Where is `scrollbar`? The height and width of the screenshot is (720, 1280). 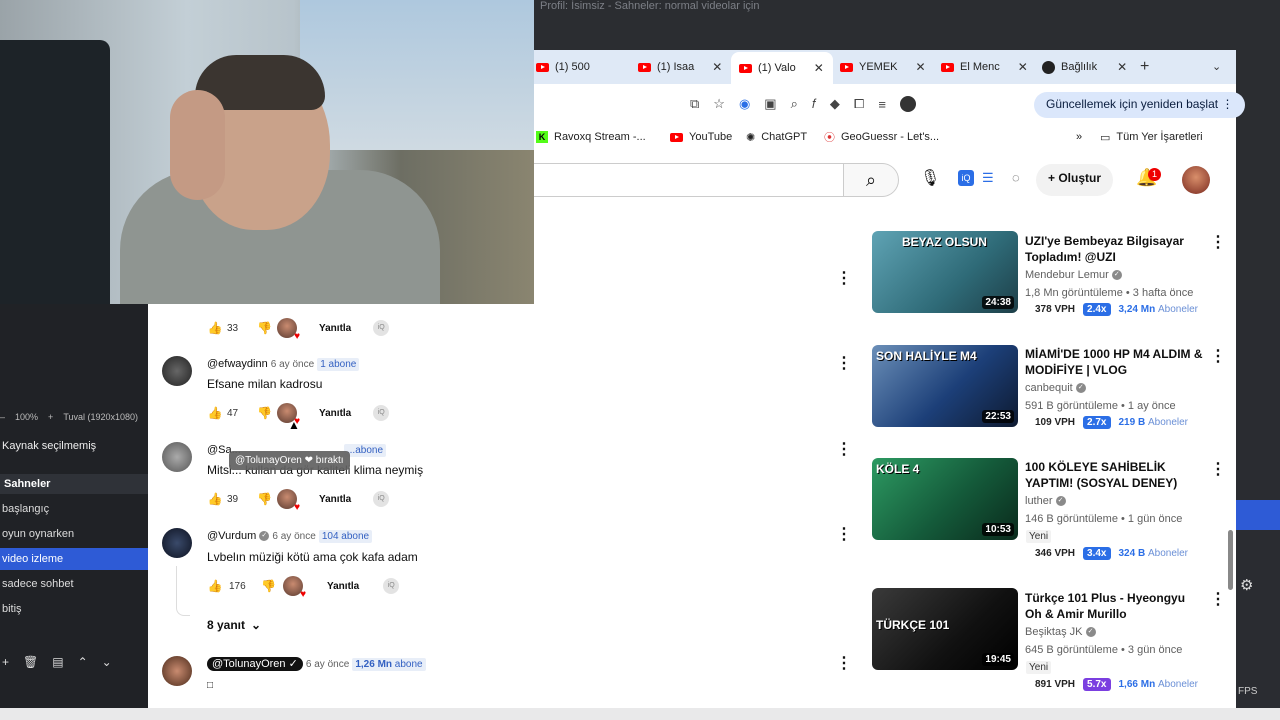
scrollbar is located at coordinates (1230, 560).